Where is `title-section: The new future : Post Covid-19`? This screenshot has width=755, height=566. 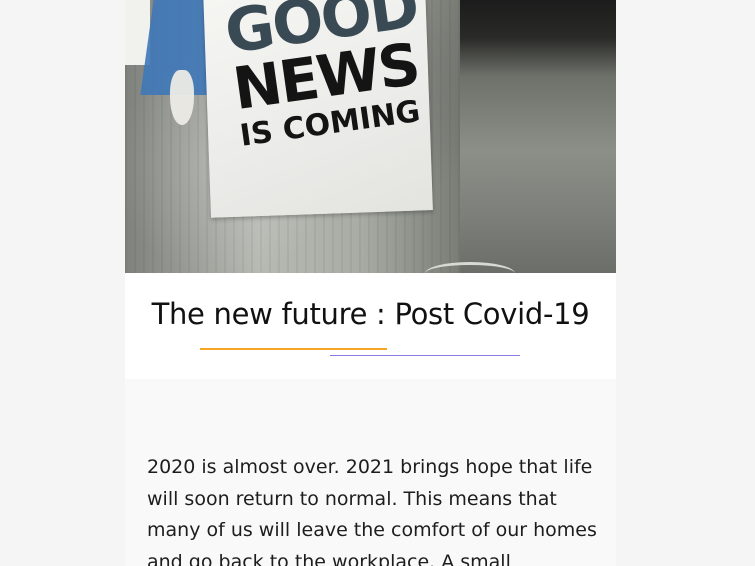
title-section: The new future : Post Covid-19 is located at coordinates (370, 326).